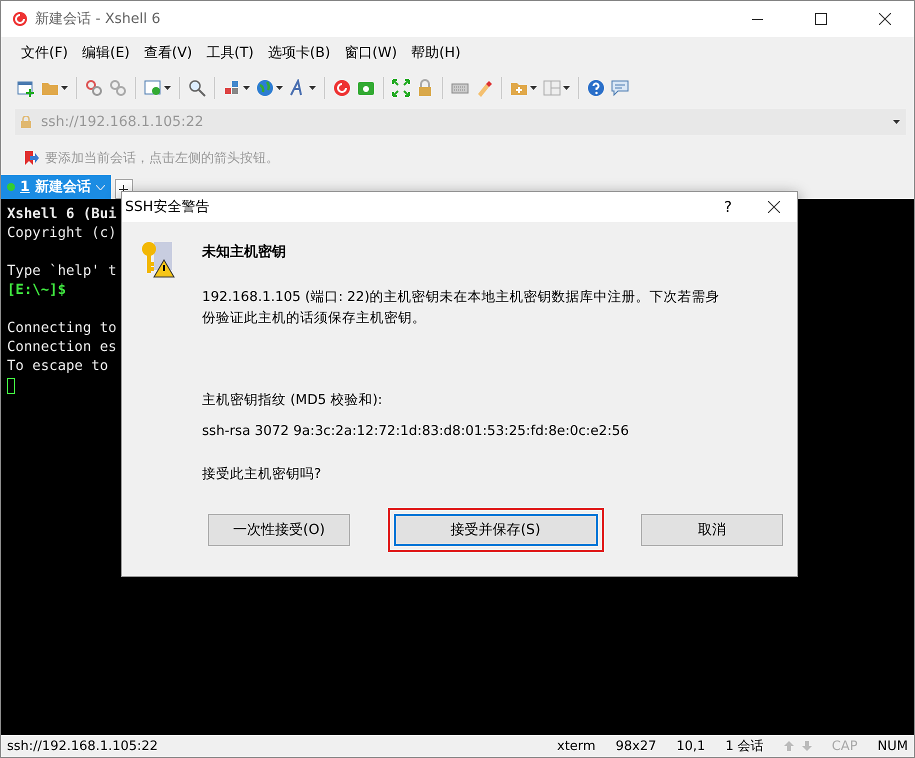  I want to click on num-lock-indicator: NUM, so click(893, 746).